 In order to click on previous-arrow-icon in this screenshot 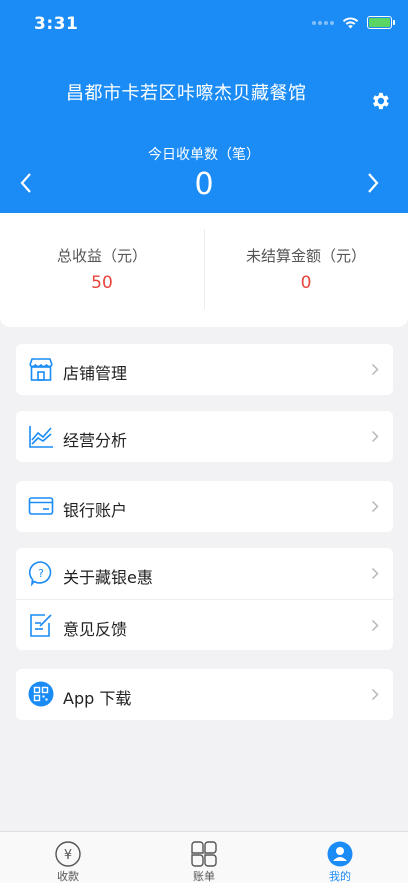, I will do `click(26, 183)`.